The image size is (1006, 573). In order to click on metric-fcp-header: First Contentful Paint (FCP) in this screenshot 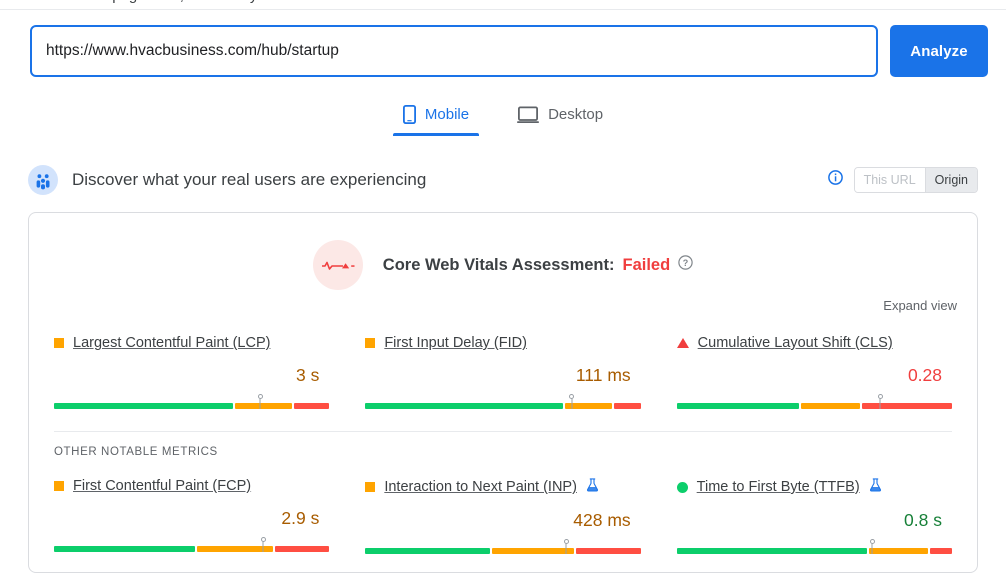, I will do `click(191, 486)`.